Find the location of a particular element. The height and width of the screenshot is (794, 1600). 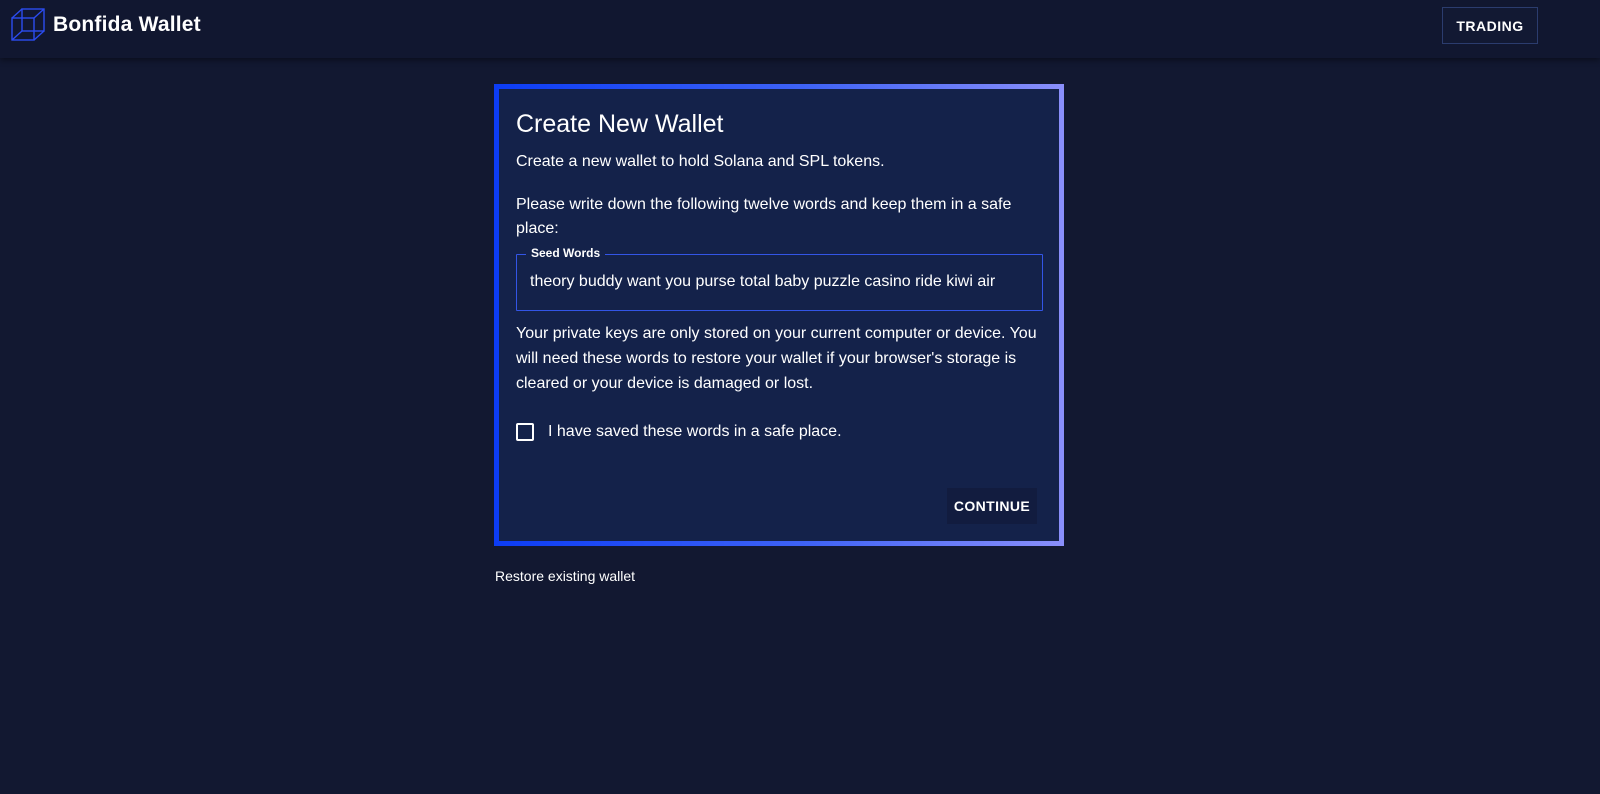

trading-button: TRADING is located at coordinates (1490, 25).